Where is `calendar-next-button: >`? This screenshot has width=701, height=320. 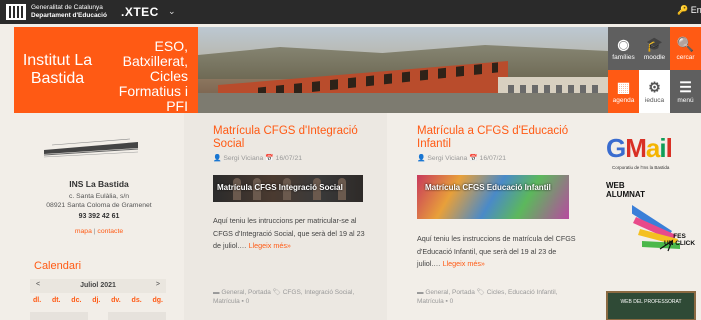 calendar-next-button: > is located at coordinates (158, 284).